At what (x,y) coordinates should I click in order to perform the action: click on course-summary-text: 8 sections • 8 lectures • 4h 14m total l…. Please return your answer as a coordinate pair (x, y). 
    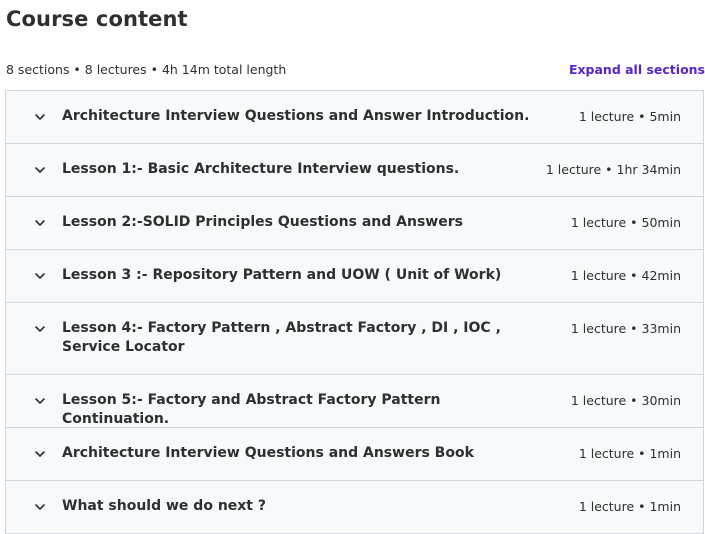
    Looking at the image, I should click on (146, 69).